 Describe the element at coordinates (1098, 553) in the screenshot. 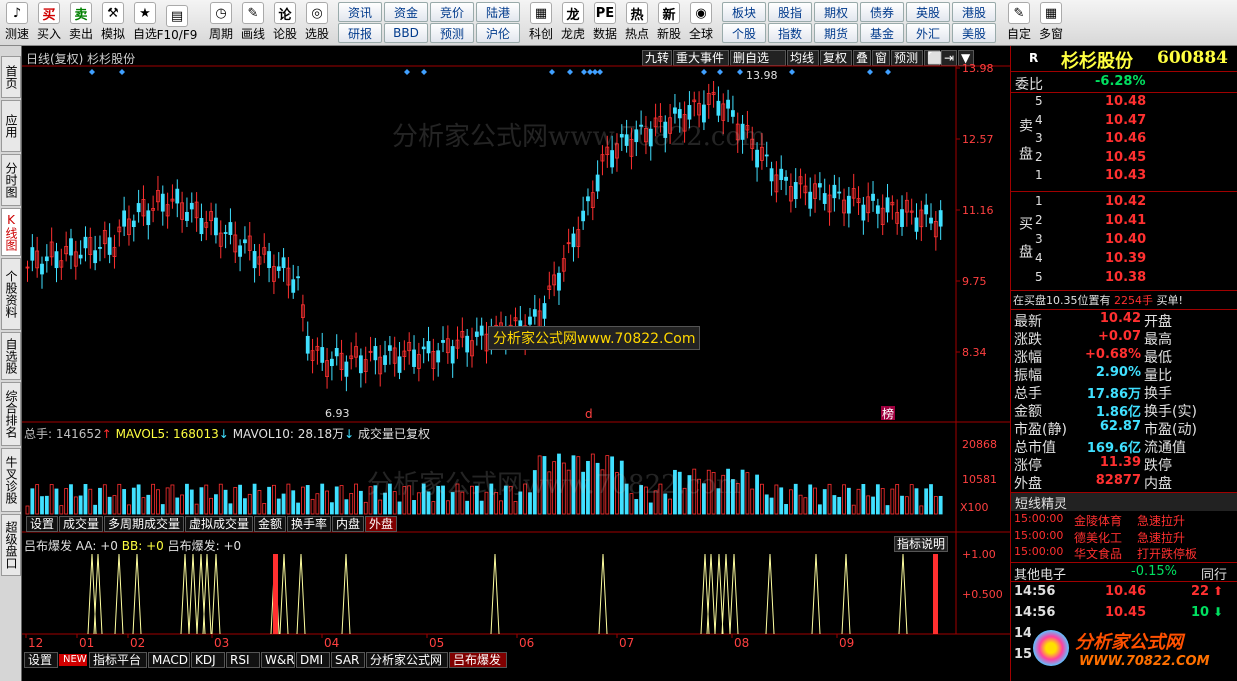

I see `elf-stock-2: 华文食品` at that location.